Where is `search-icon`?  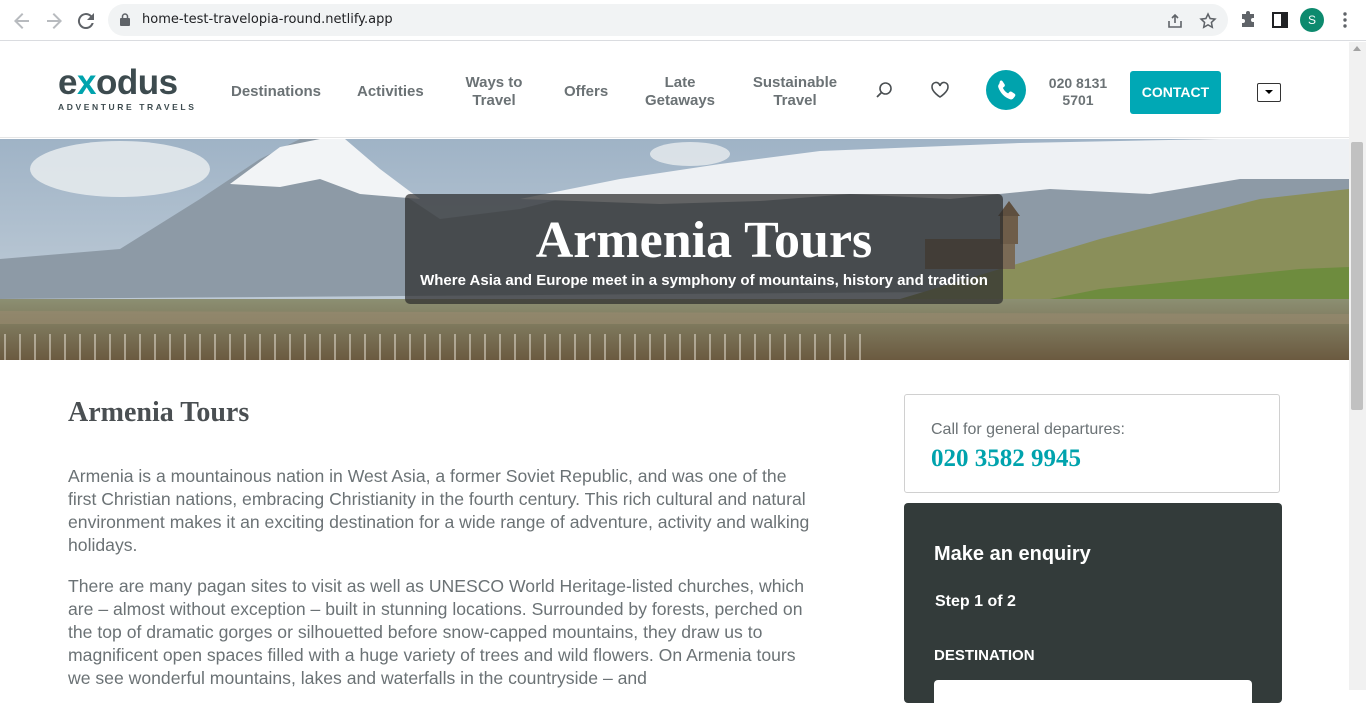
search-icon is located at coordinates (884, 90).